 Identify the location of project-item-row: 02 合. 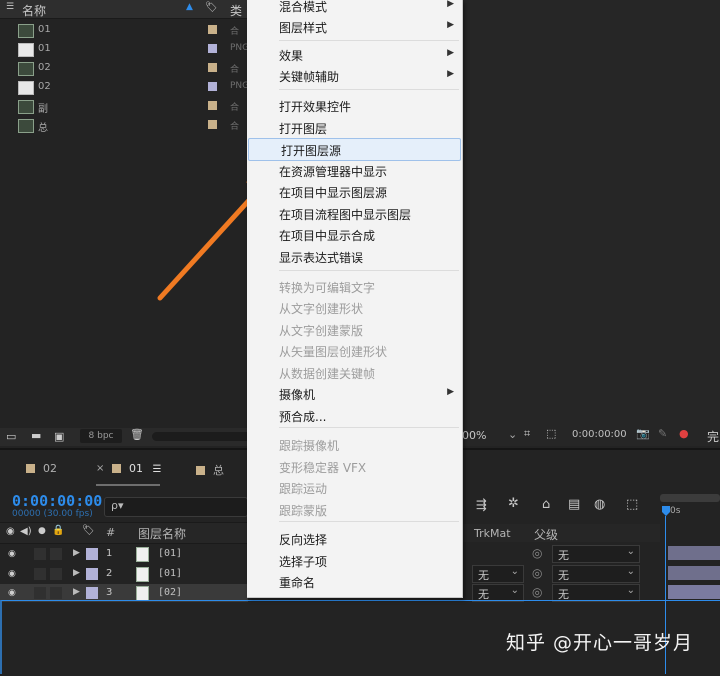
(124, 68).